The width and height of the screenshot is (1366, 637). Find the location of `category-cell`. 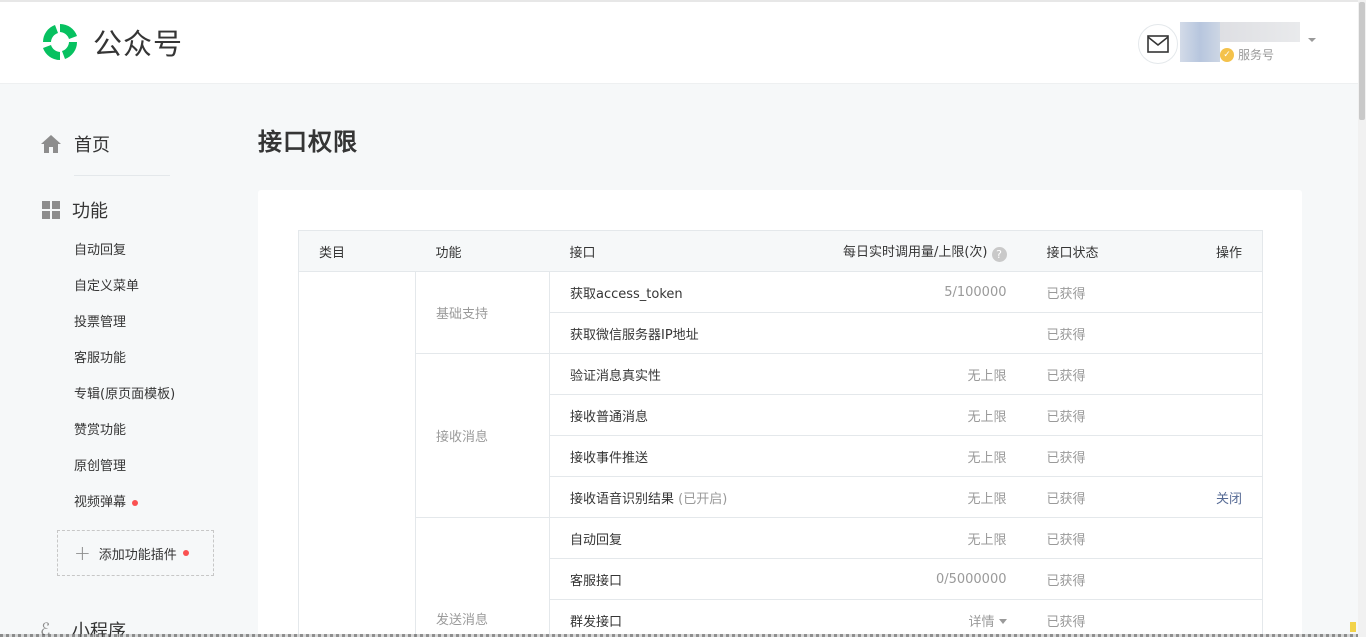

category-cell is located at coordinates (357, 454).